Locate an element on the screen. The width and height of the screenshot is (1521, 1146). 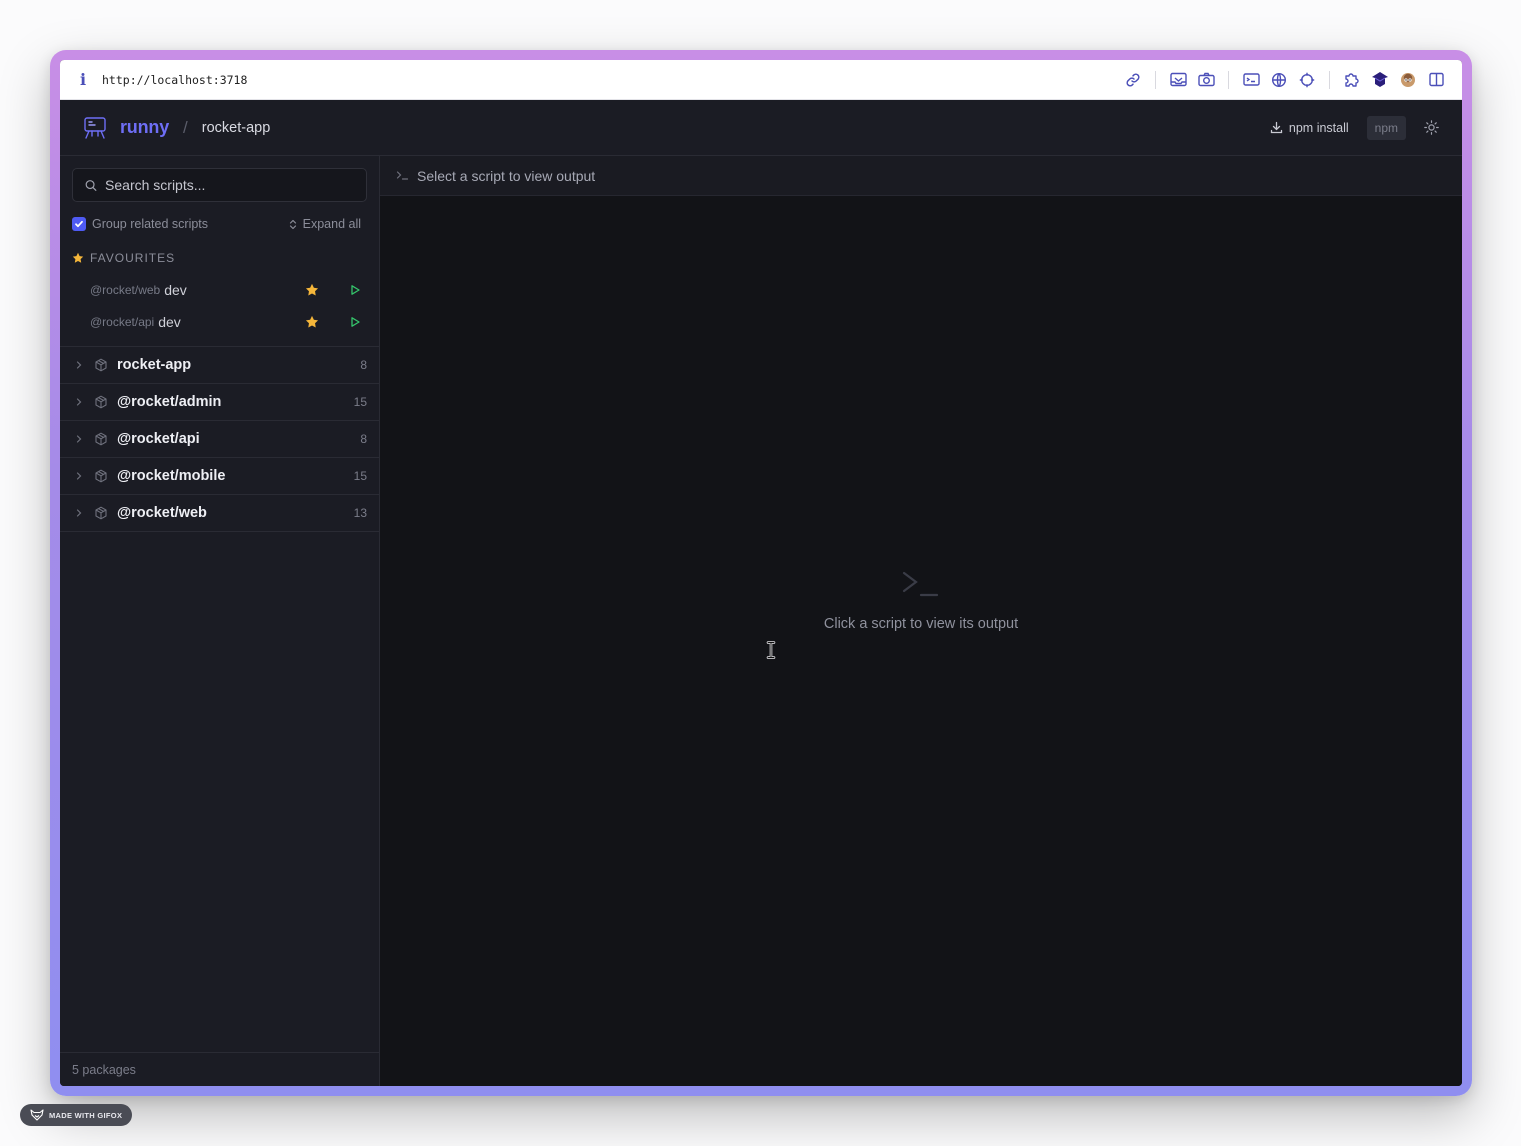
app-header: runny / rocket-app npm install npm is located at coordinates (761, 128).